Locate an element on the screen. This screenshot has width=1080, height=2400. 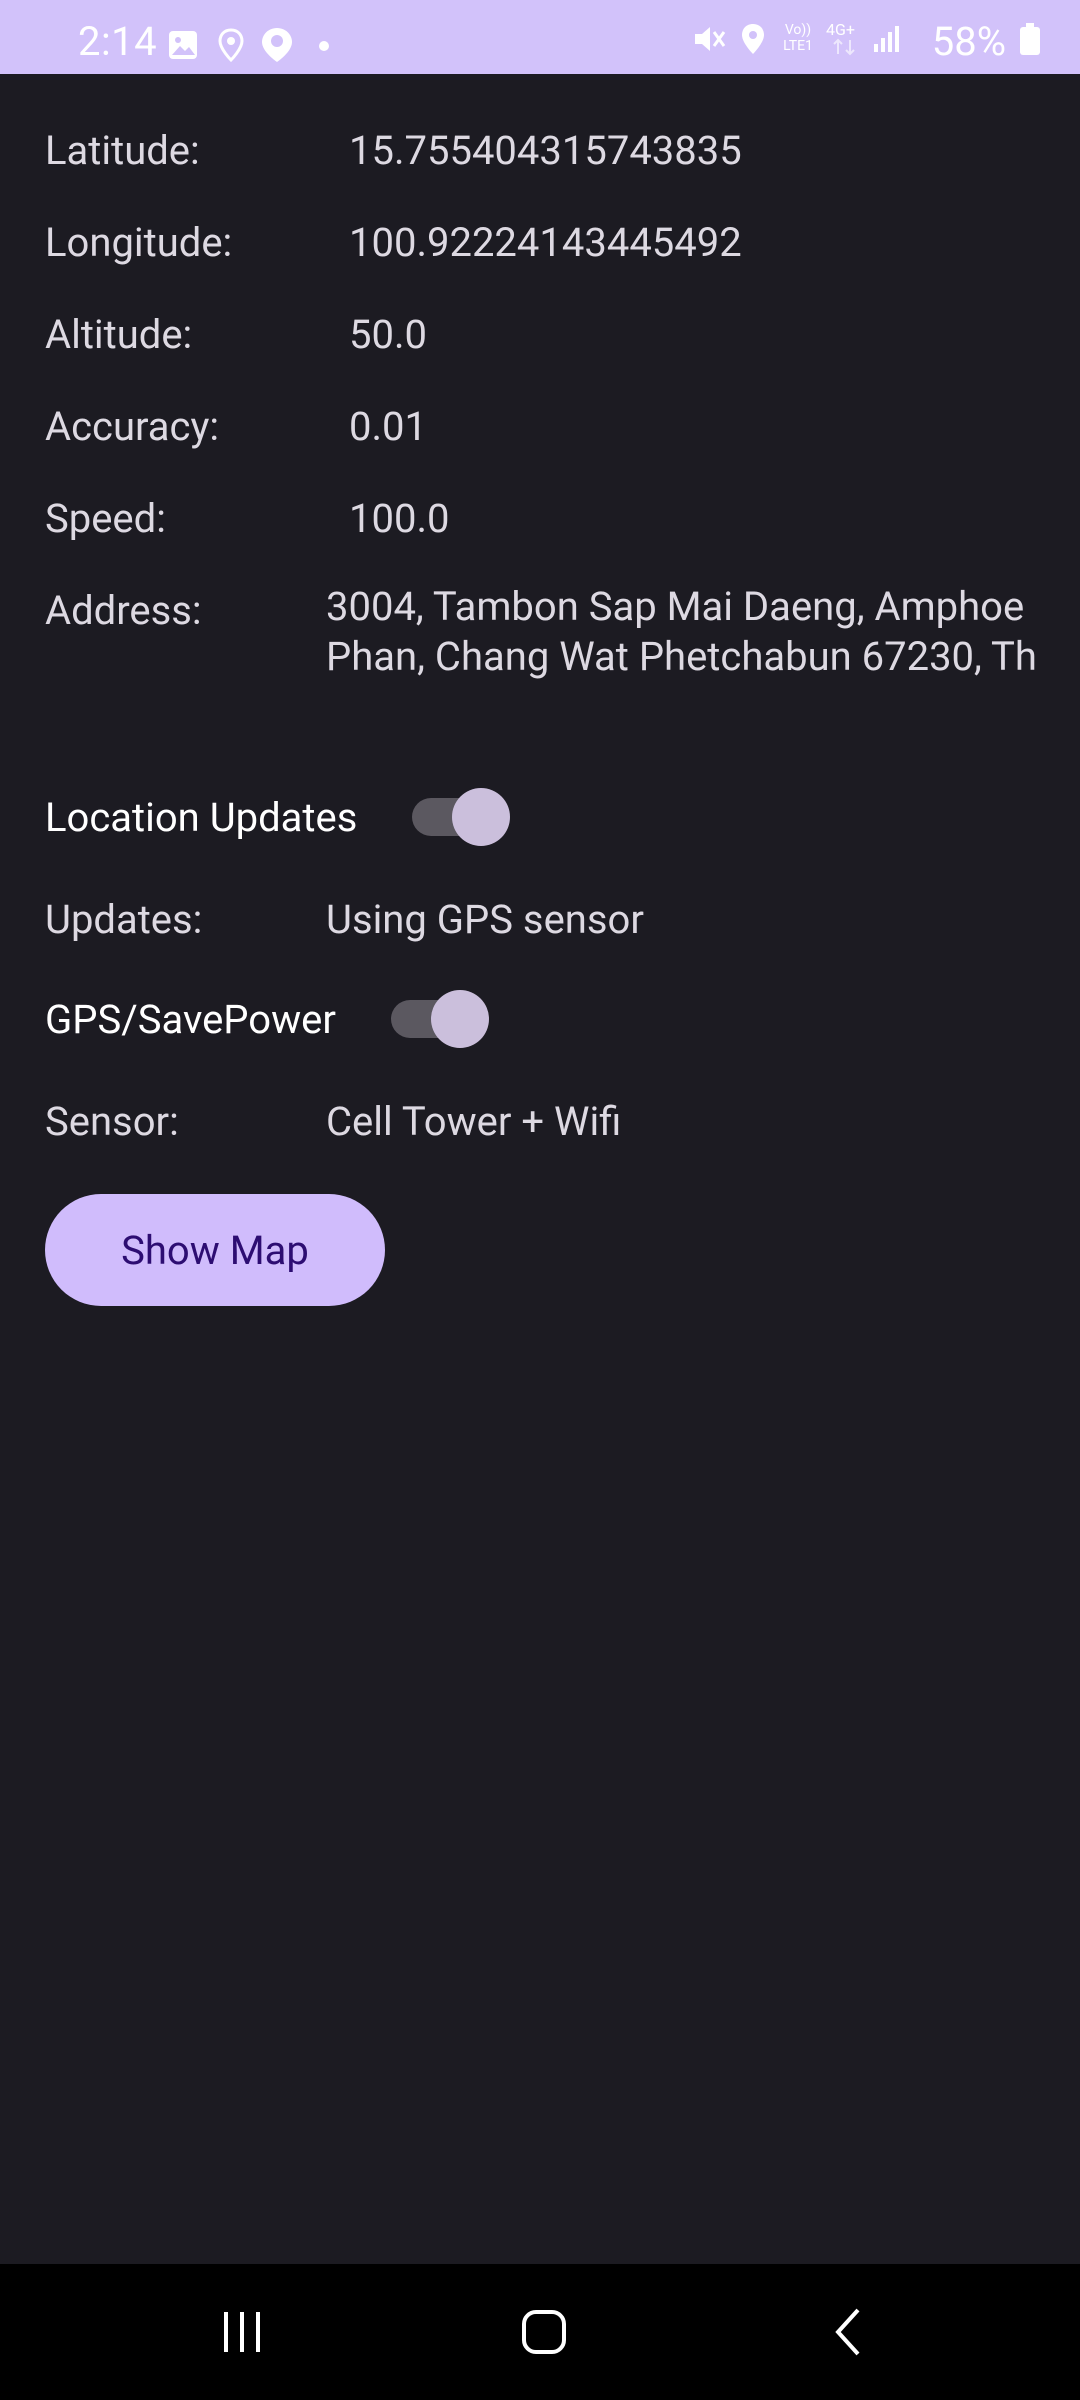
updates-value: Using GPS sensor is located at coordinates (485, 919).